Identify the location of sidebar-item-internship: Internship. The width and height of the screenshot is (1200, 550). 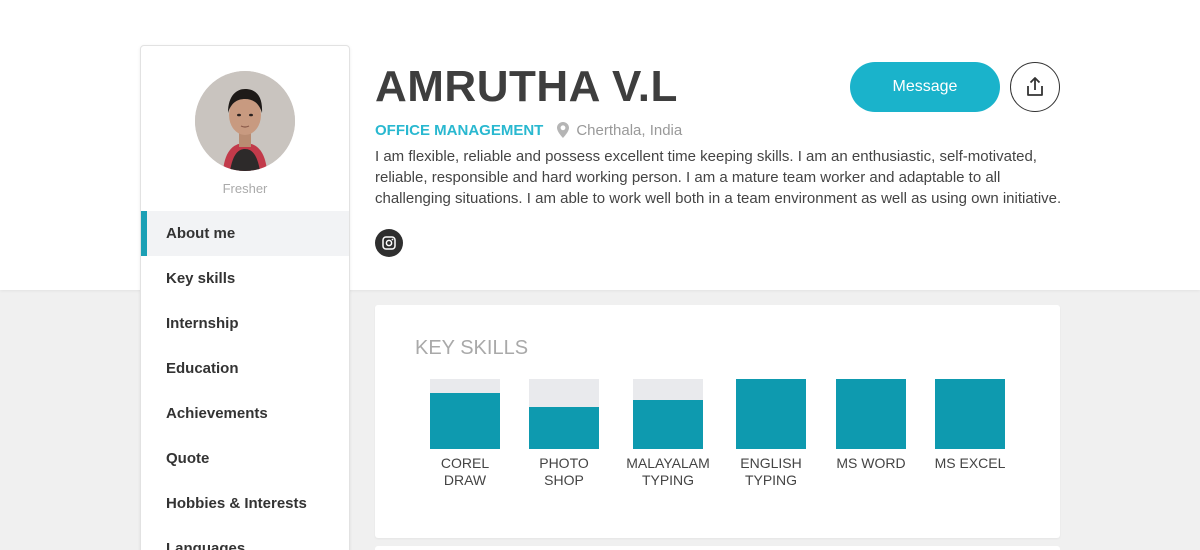
(245, 323).